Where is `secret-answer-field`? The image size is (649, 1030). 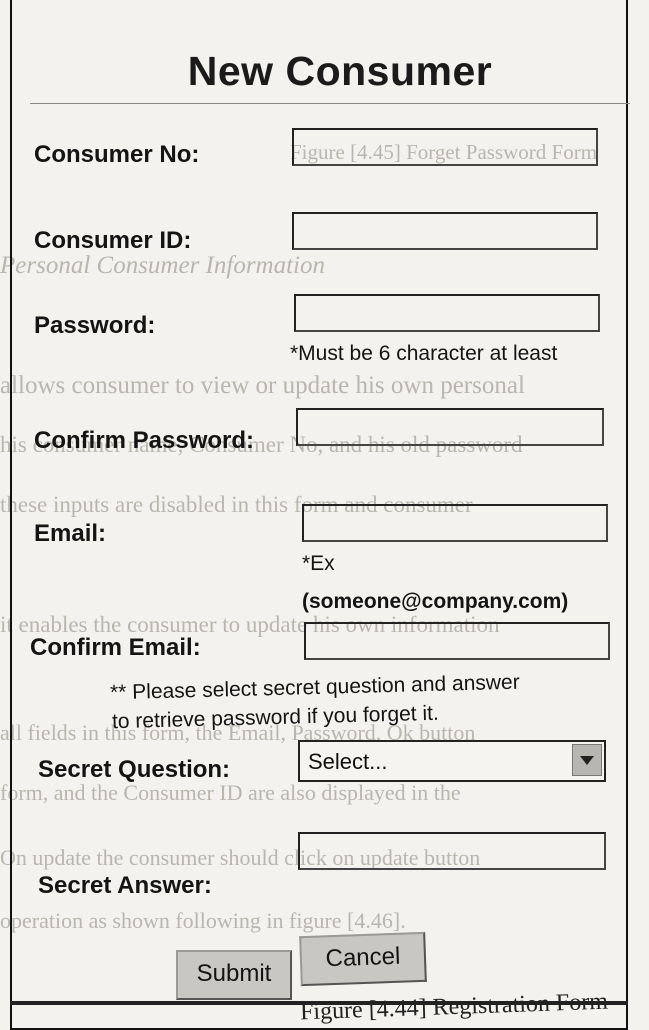
secret-answer-field is located at coordinates (452, 851).